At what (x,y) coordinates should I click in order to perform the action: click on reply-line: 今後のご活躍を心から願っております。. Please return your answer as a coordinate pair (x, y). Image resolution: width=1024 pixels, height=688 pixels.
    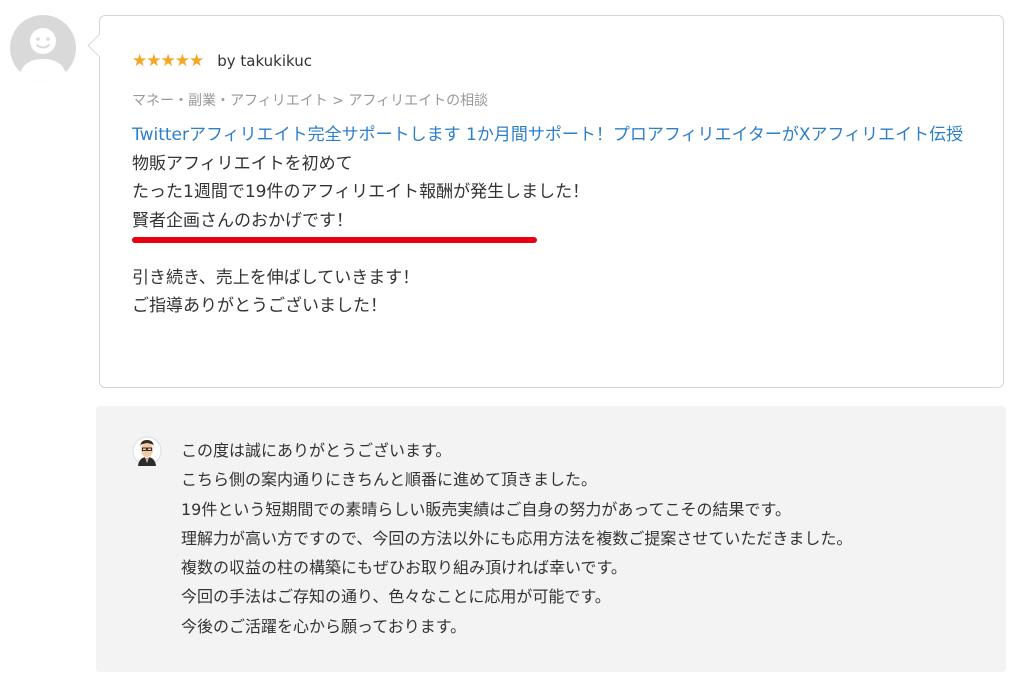
    Looking at the image, I should click on (324, 626).